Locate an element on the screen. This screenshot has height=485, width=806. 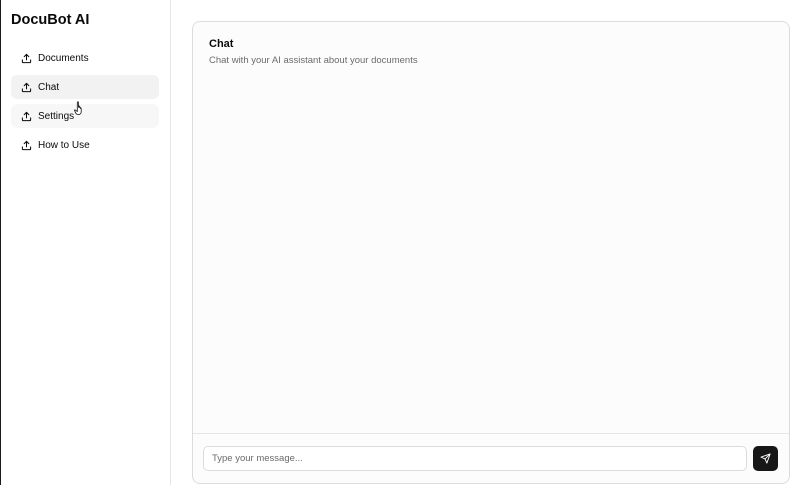
sidebar-item-label: Documents is located at coordinates (63, 58).